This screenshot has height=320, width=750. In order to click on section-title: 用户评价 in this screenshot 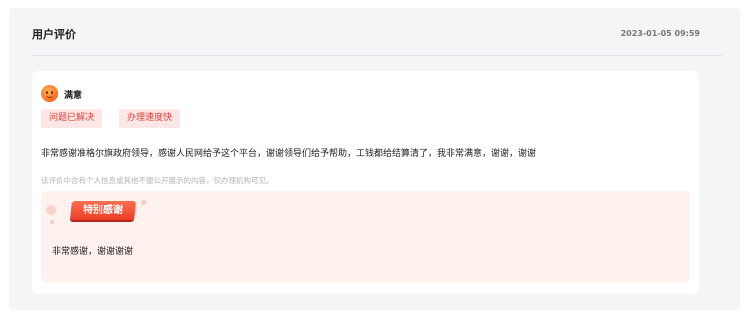, I will do `click(54, 34)`.